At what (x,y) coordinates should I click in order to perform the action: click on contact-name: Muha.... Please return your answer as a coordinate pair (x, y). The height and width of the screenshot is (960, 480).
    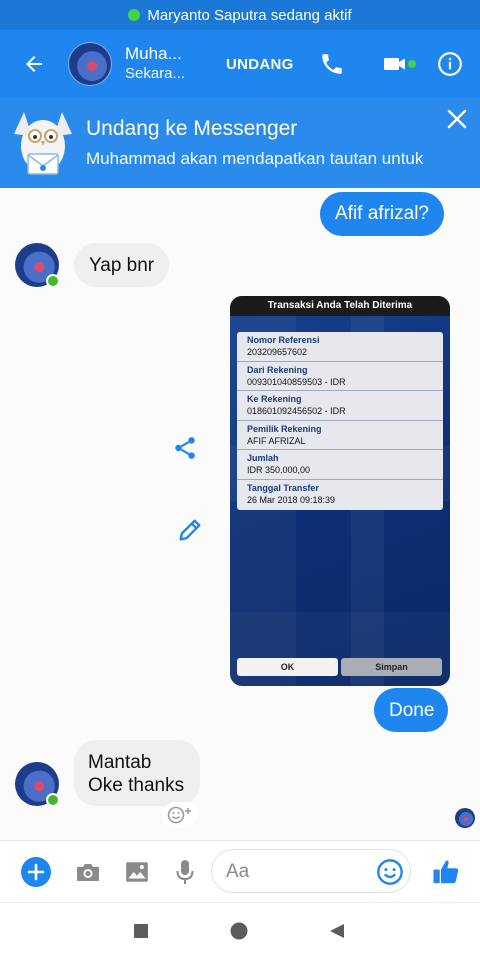
    Looking at the image, I should click on (153, 53).